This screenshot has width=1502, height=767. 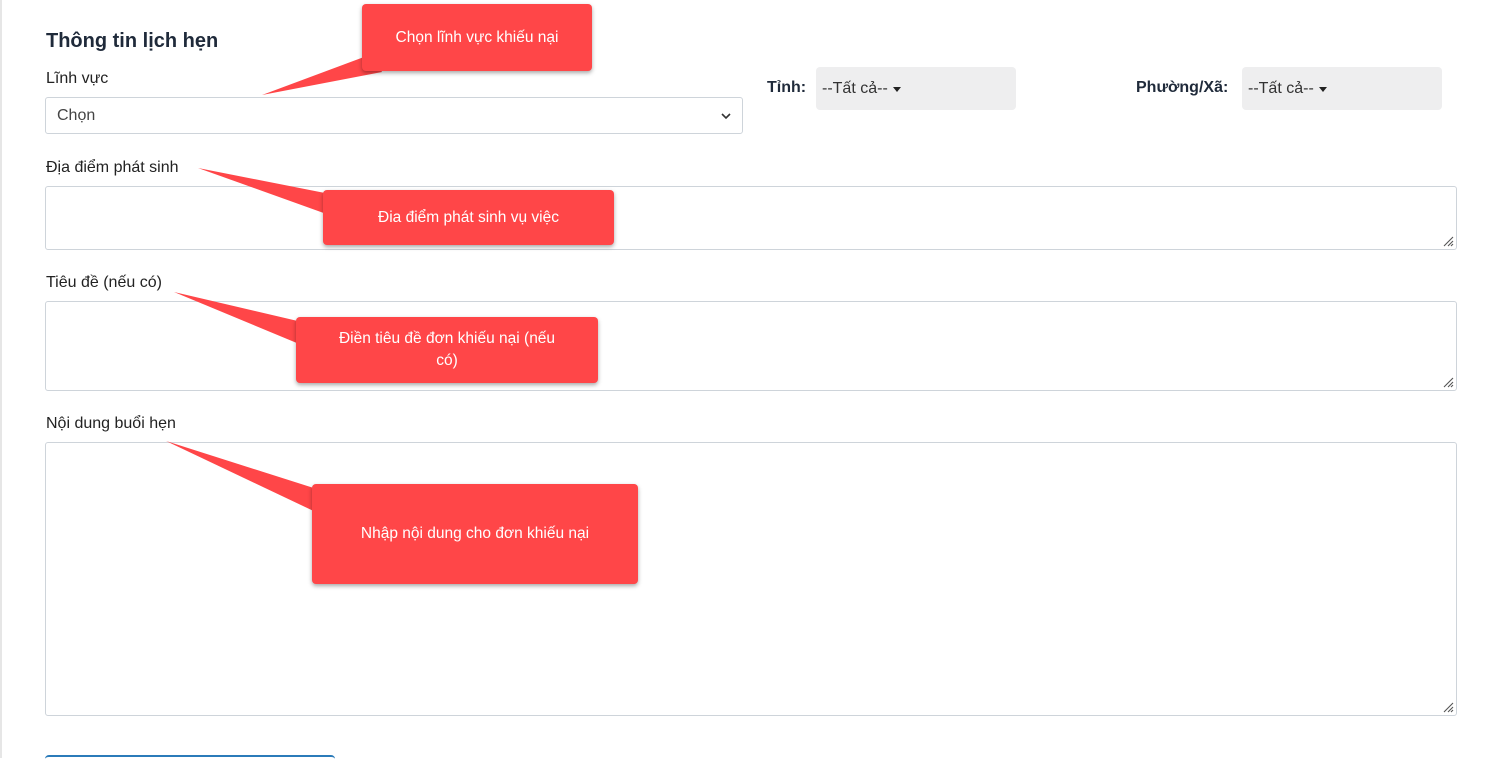 I want to click on callout-location-tooltip: Đia điểm phát sinh vụ việc, so click(x=468, y=217).